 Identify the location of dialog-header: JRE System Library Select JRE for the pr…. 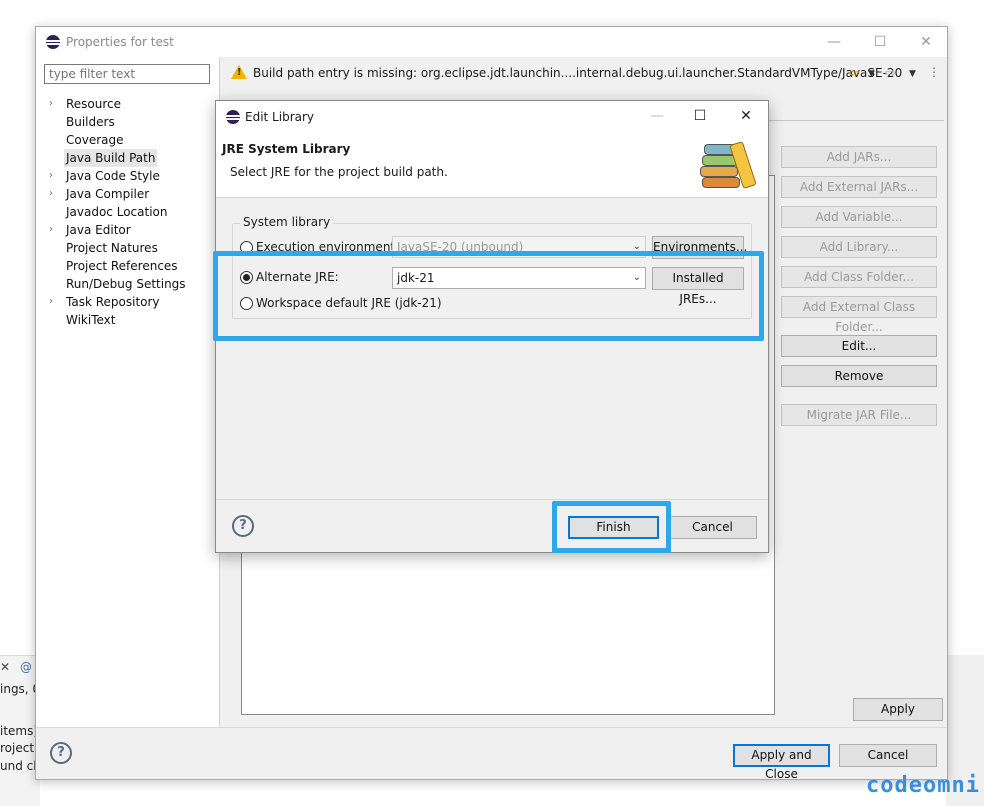
(492, 165).